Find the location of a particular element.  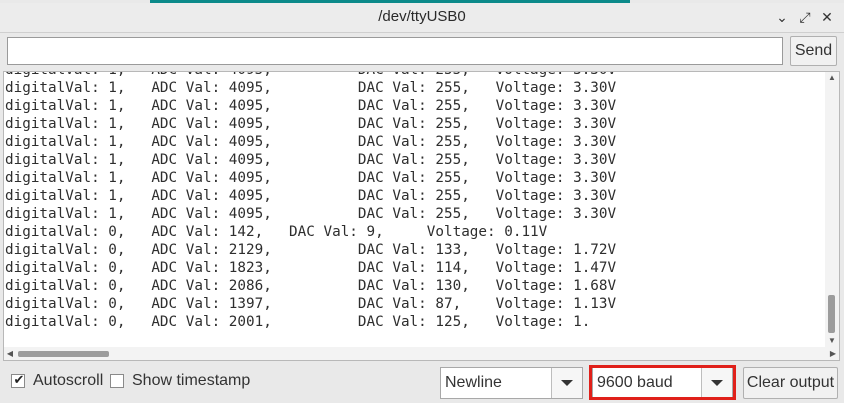

title-bar: /dev/ttyUSB0 ⌄ ⤢ ✕ is located at coordinates (422, 18).